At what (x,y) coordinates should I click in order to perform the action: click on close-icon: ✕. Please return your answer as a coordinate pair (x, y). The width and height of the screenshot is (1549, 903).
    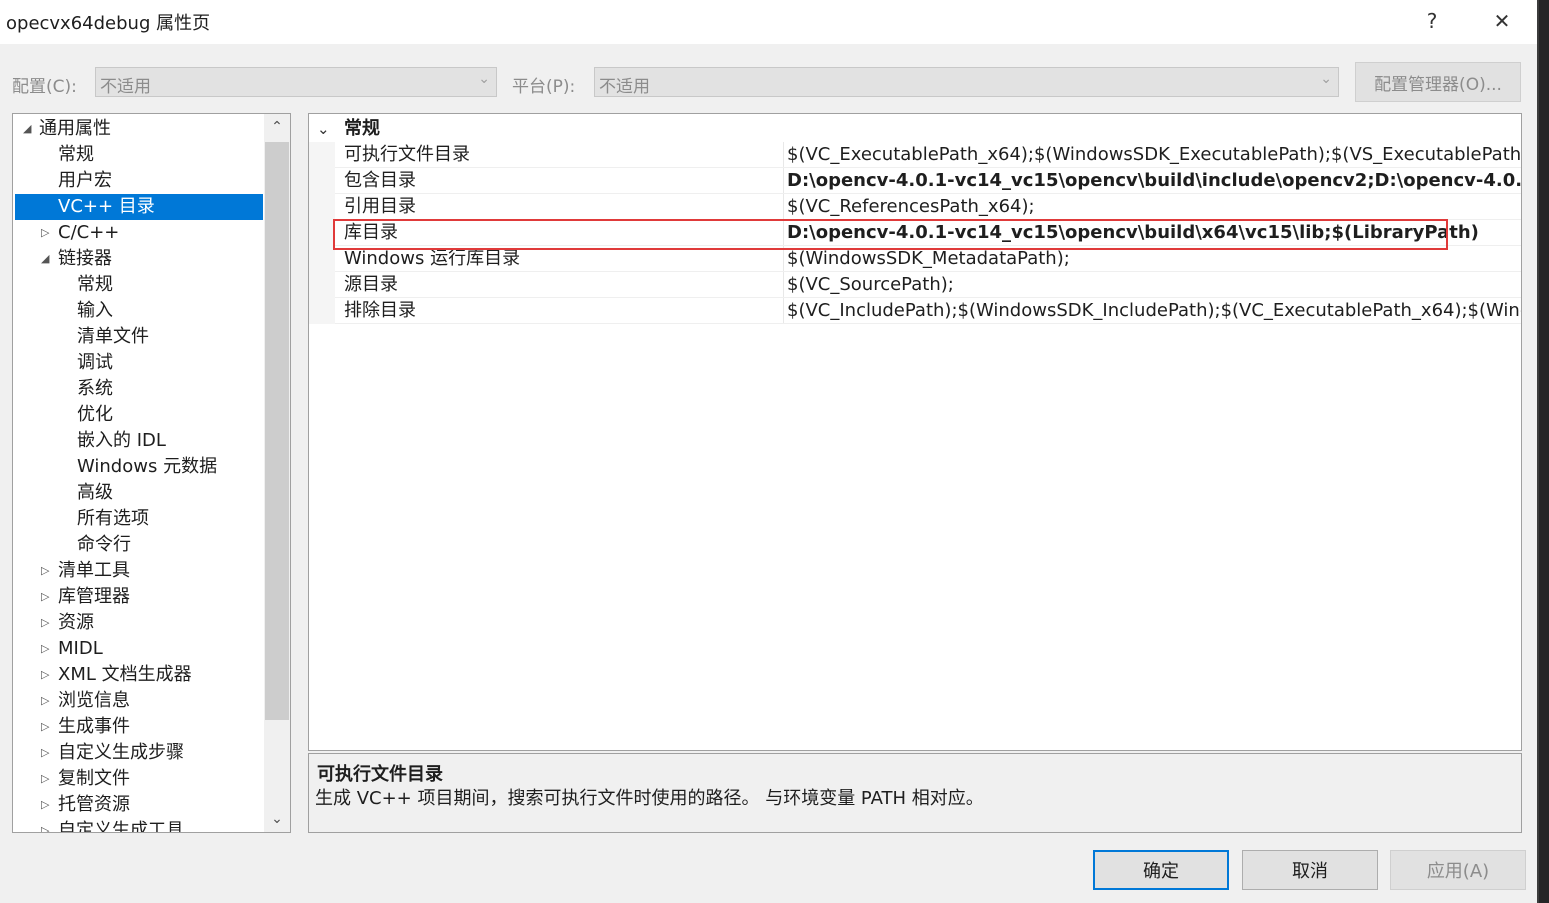
    Looking at the image, I should click on (1502, 21).